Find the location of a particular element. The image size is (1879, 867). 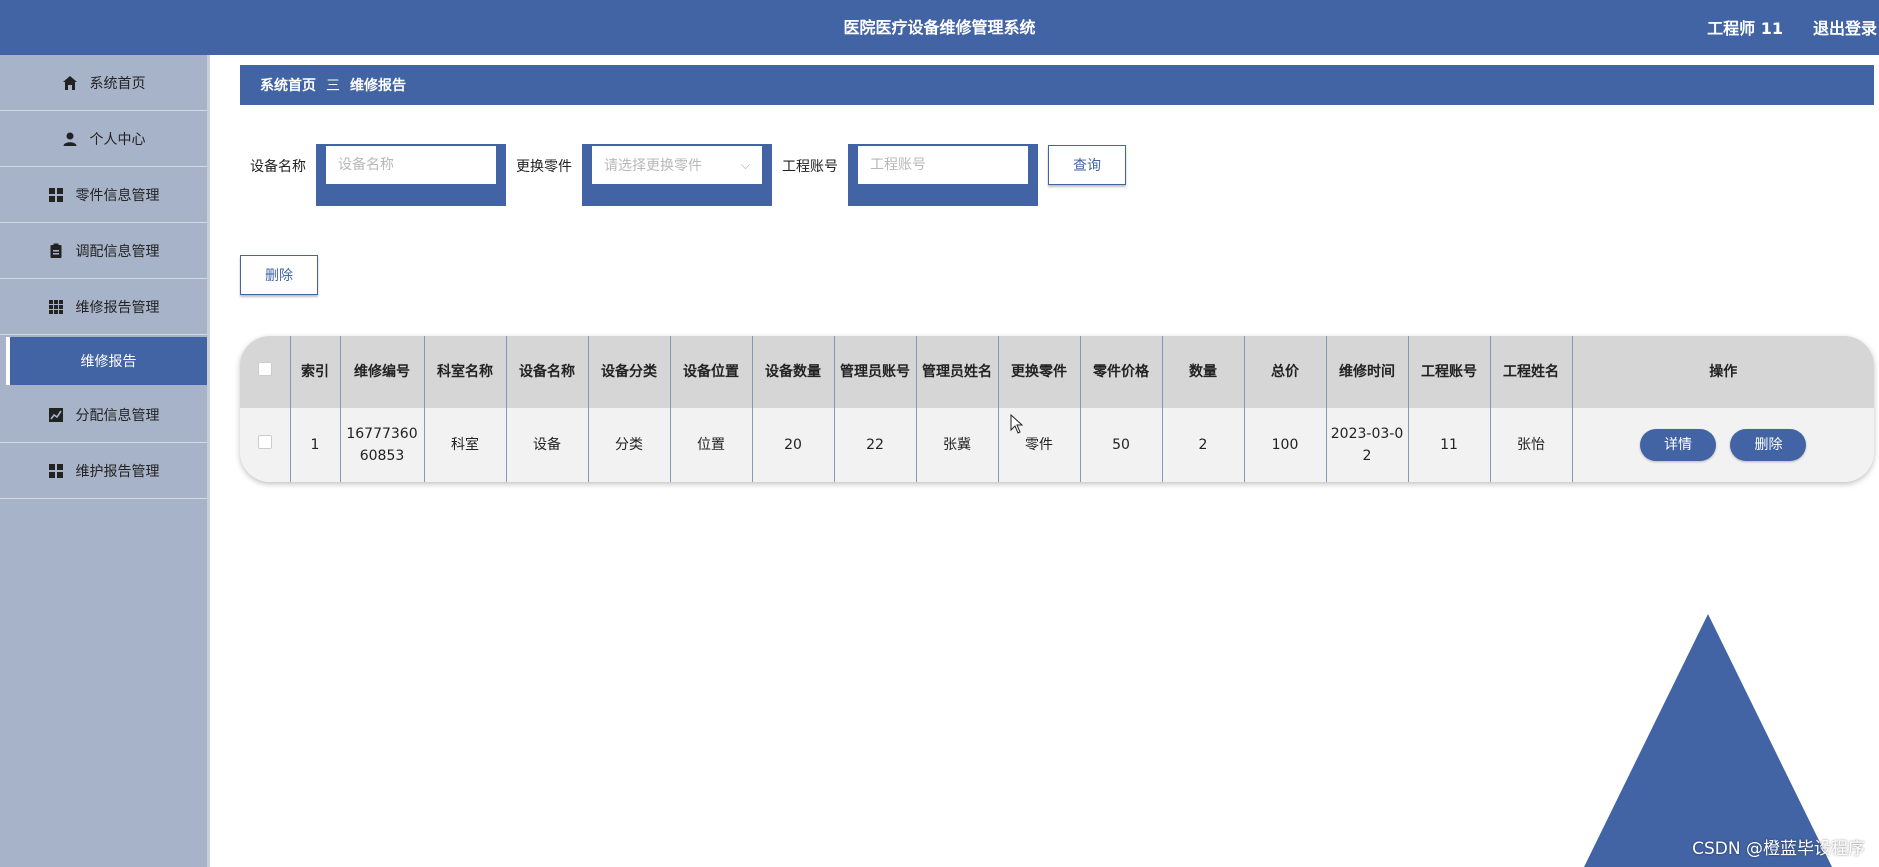

batch-delete-button: 删除 is located at coordinates (279, 275).